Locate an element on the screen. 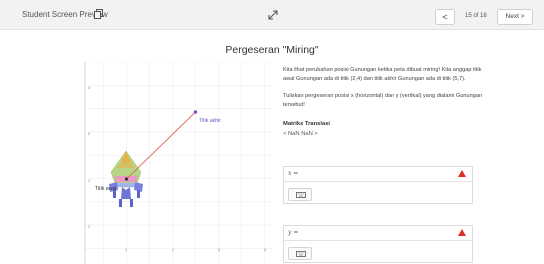 Image resolution: width=544 pixels, height=264 pixels. end-point is located at coordinates (195, 112).